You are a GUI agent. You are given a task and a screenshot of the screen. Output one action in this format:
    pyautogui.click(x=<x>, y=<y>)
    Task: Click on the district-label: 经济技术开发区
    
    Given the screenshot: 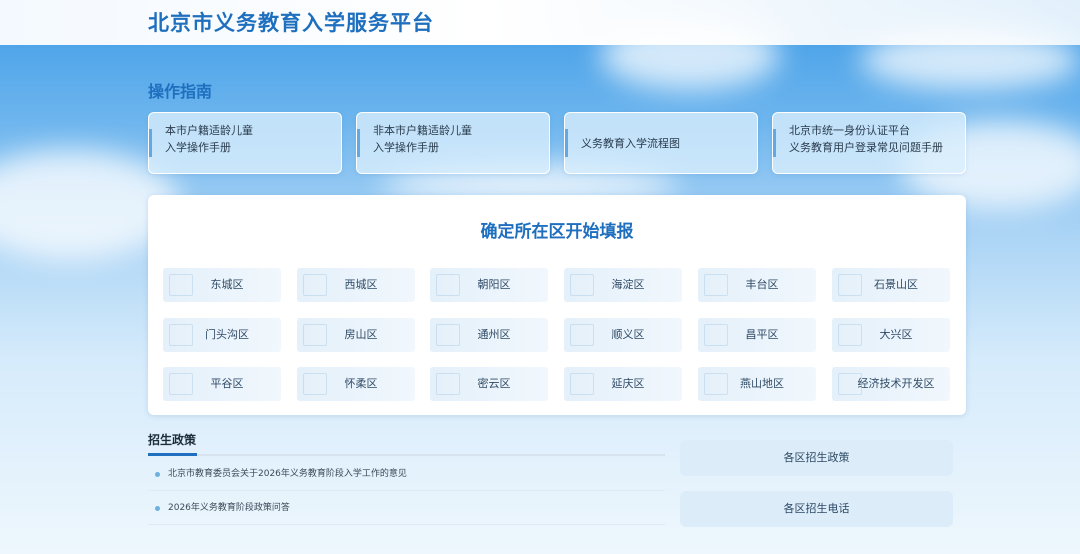 What is the action you would take?
    pyautogui.click(x=896, y=383)
    